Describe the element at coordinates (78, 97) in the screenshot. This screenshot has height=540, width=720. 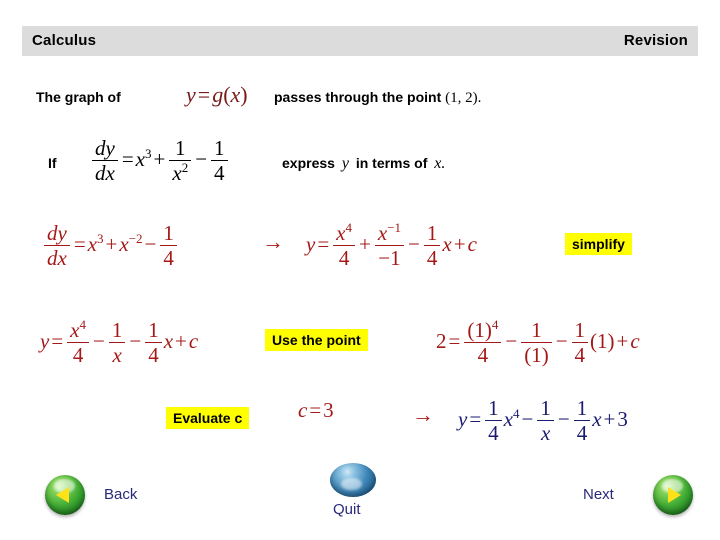
I see `statement-lead: The graph of` at that location.